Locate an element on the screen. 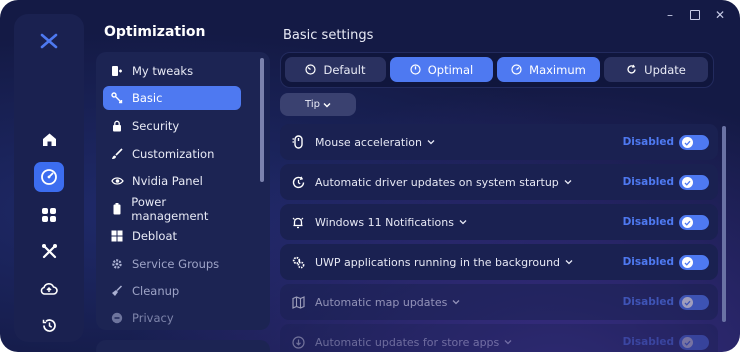  icon-rail is located at coordinates (49, 178).